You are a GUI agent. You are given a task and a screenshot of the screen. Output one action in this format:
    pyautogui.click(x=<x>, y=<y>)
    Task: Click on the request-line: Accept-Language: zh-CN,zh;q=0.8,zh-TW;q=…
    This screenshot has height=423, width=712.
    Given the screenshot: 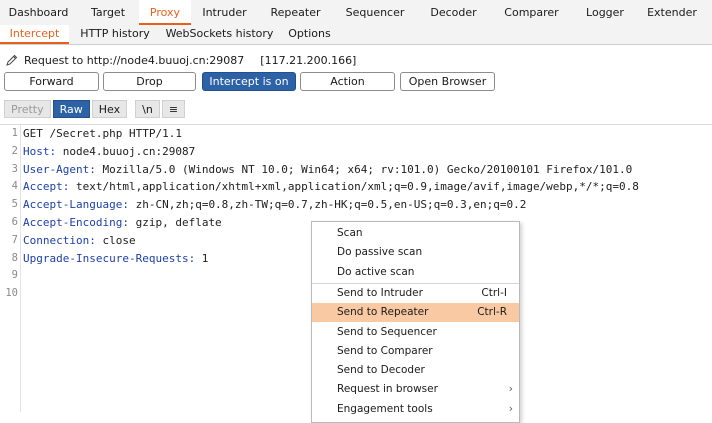 What is the action you would take?
    pyautogui.click(x=274, y=204)
    